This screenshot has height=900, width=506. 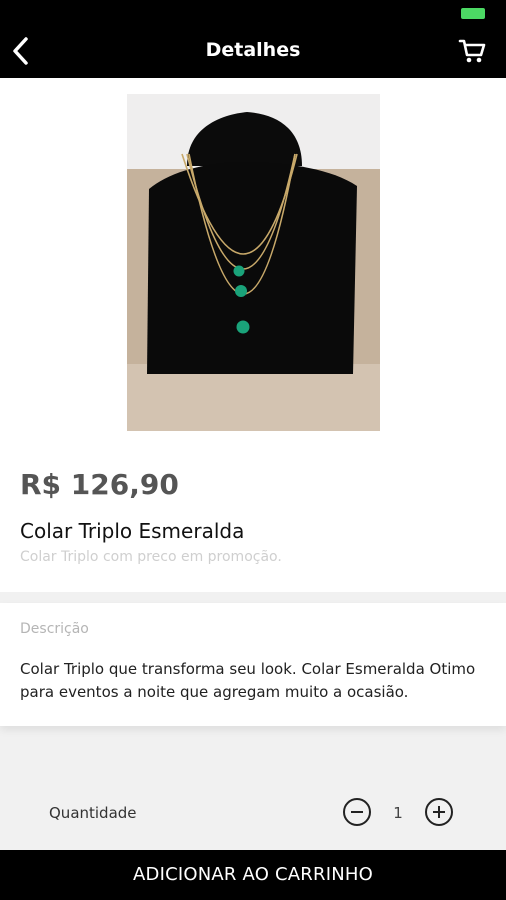 I want to click on description-label: Descrição, so click(x=54, y=629).